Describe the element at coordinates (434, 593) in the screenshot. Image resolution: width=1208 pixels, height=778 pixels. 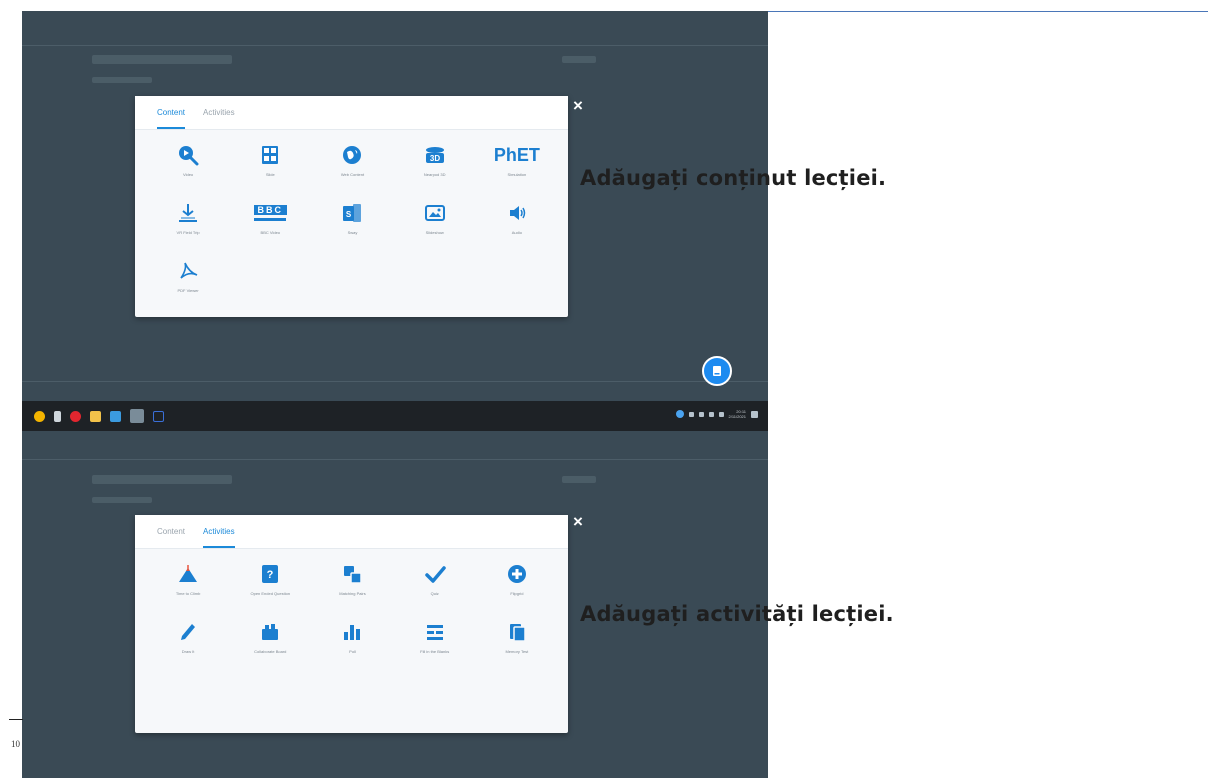
I see `tile-label: Quiz` at that location.